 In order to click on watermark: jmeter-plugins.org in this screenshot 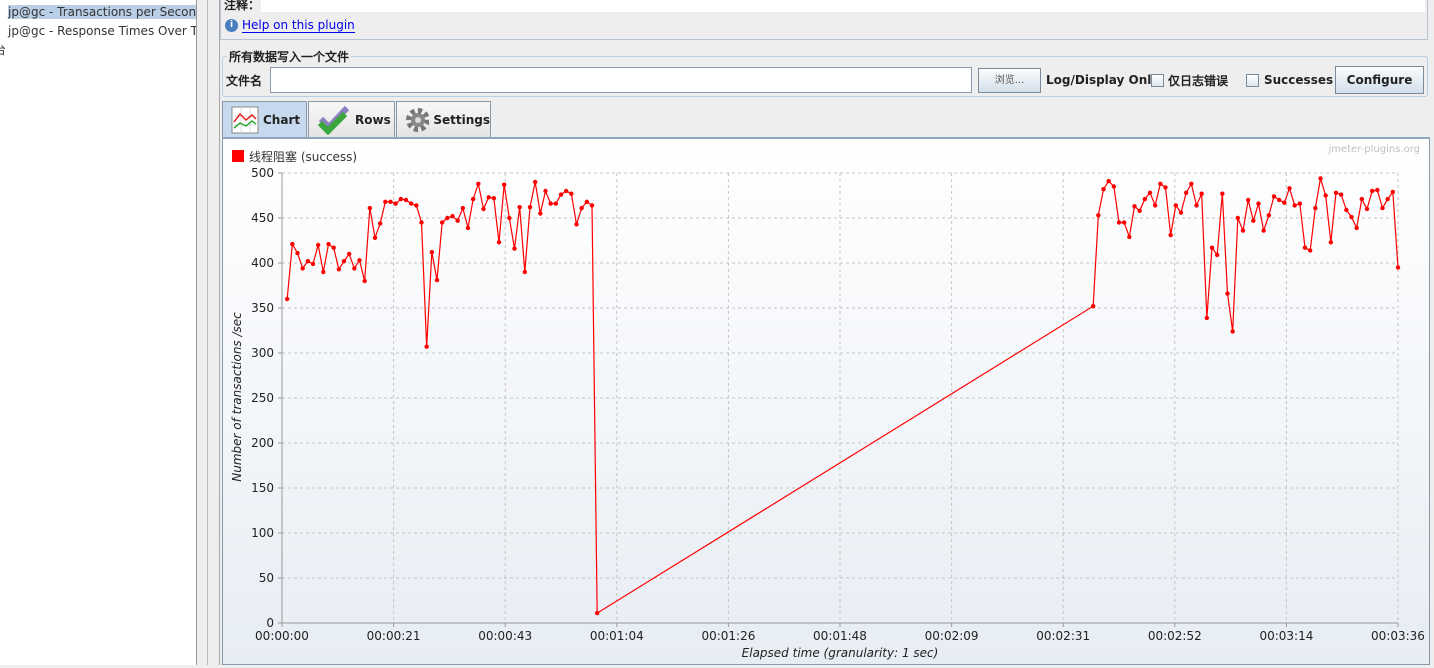, I will do `click(1373, 149)`.